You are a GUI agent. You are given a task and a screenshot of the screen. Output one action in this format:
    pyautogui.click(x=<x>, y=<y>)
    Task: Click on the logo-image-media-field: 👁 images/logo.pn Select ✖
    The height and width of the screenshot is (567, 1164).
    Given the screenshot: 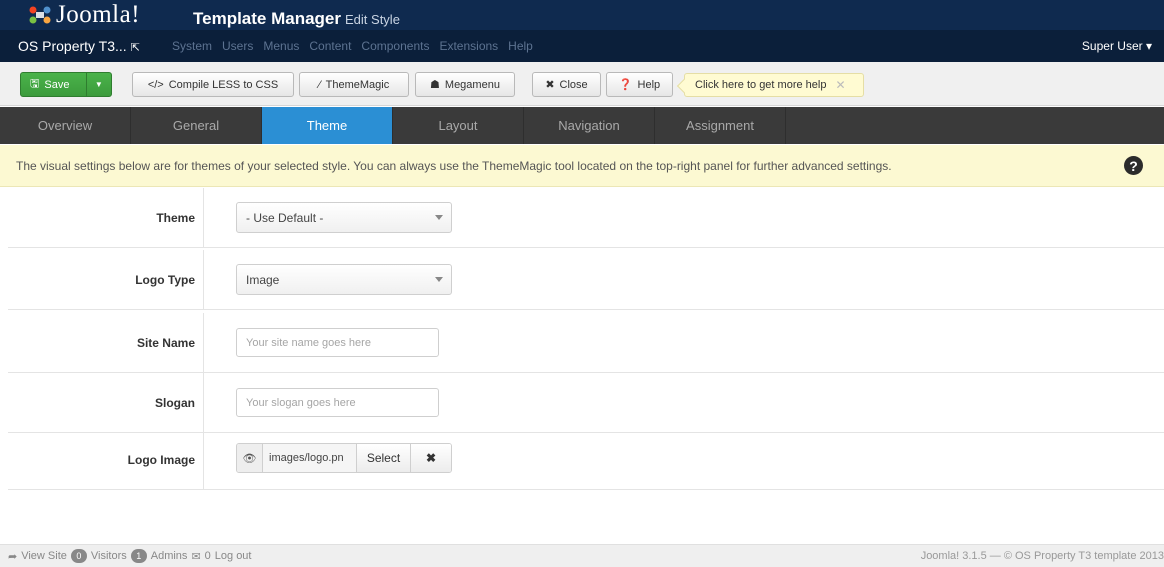 What is the action you would take?
    pyautogui.click(x=344, y=458)
    